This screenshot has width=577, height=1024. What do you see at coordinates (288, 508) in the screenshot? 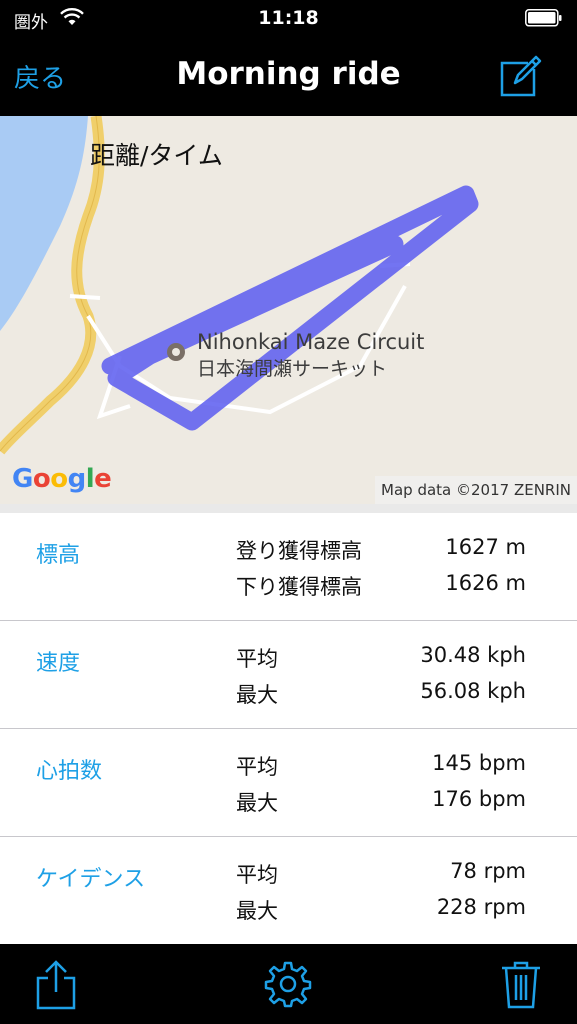
I see `section-divider` at bounding box center [288, 508].